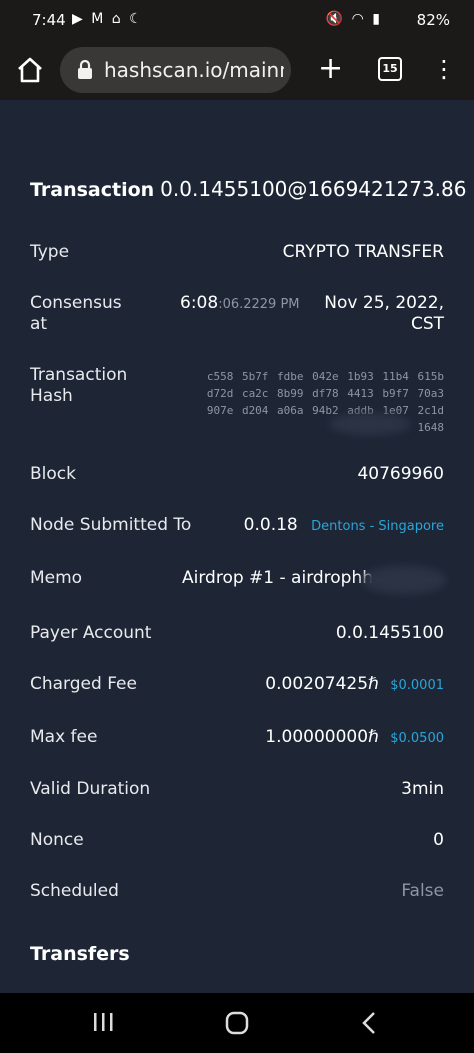 The width and height of the screenshot is (474, 1053). Describe the element at coordinates (325, 410) in the screenshot. I see `hash-line-3: 907e d204 a06a 94b2 addb 1e07 2c1d` at that location.